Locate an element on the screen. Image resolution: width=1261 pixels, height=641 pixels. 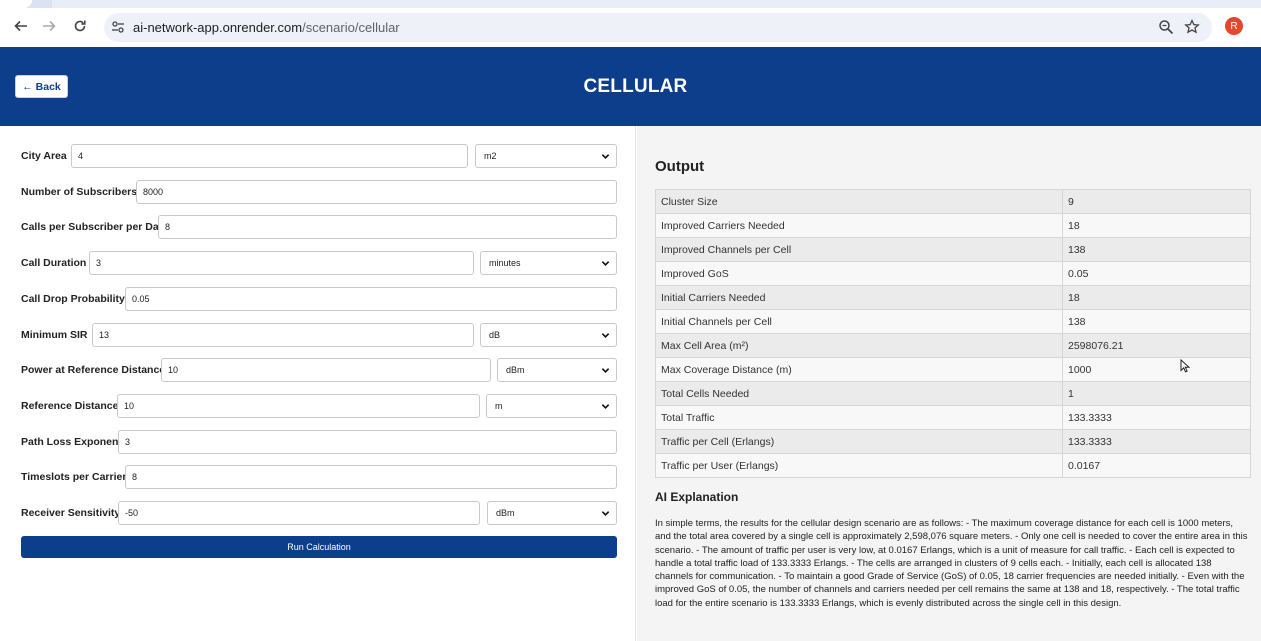
table-row: Total Cells Needed 1 is located at coordinates (953, 393).